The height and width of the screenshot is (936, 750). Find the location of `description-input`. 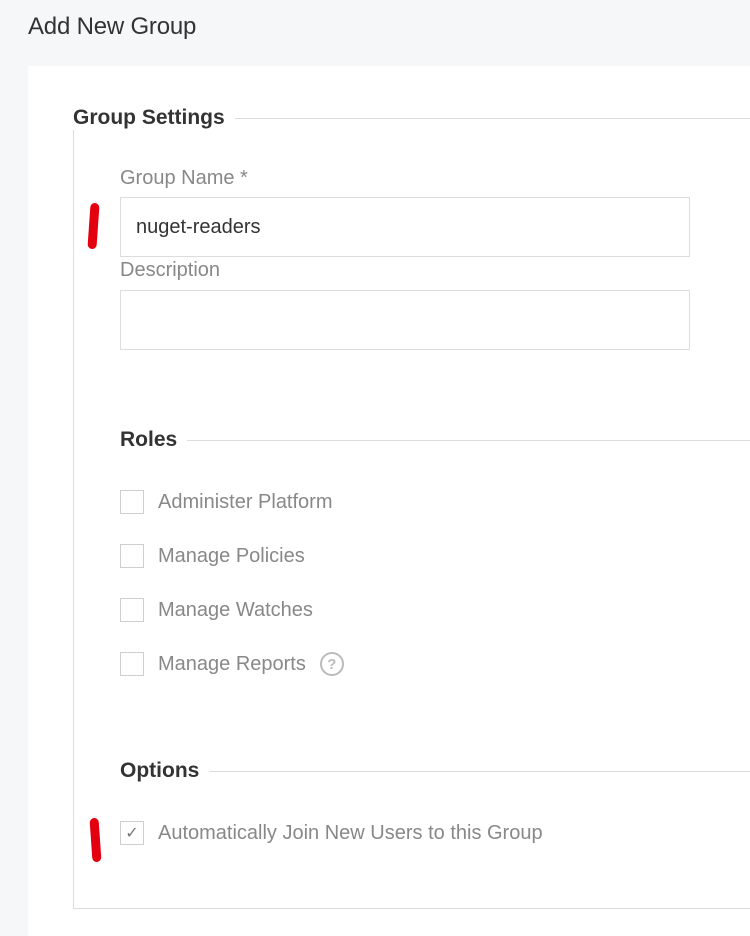

description-input is located at coordinates (405, 320).